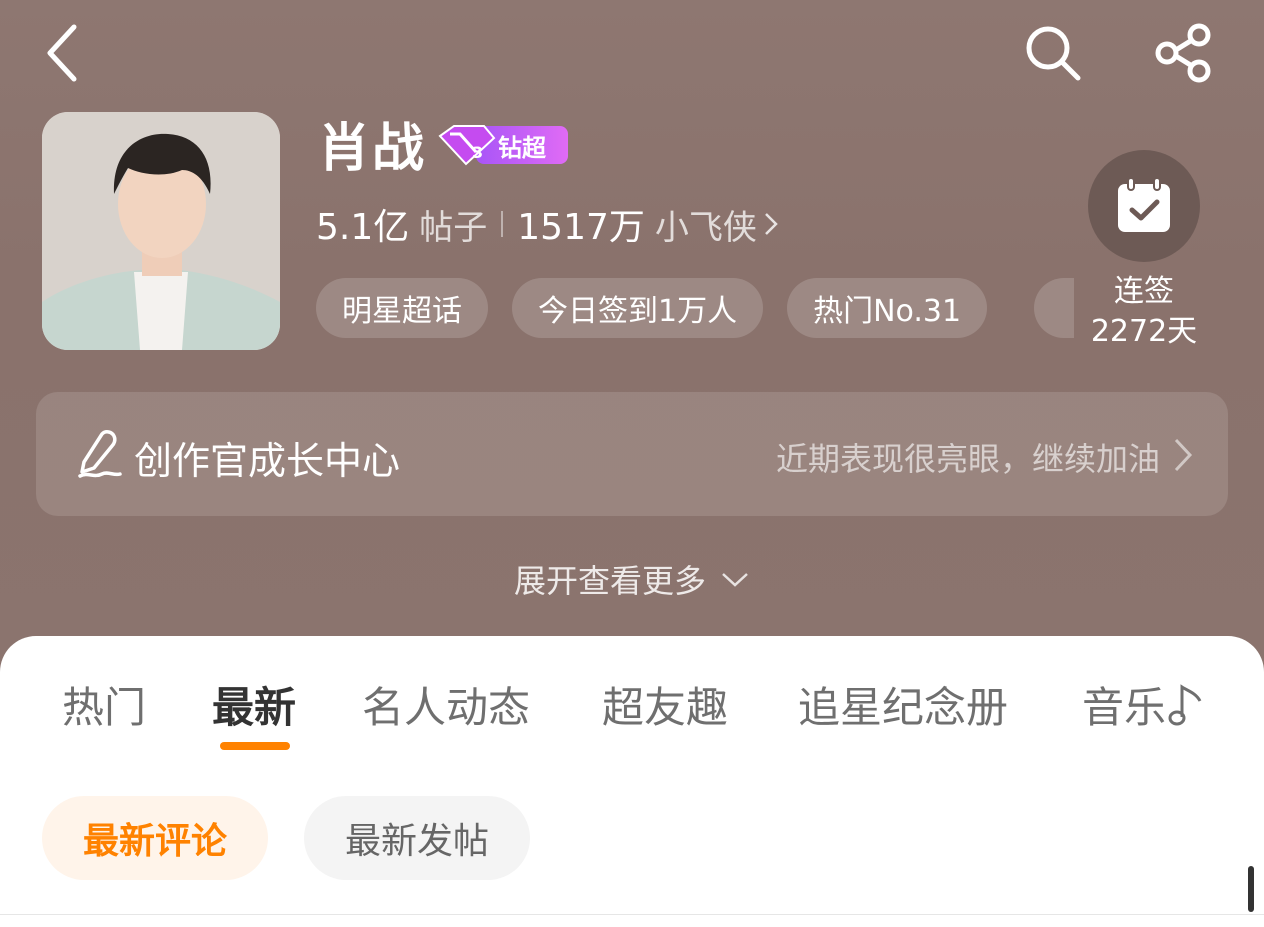  I want to click on checkin-streak: 连签 2272天, so click(1144, 312).